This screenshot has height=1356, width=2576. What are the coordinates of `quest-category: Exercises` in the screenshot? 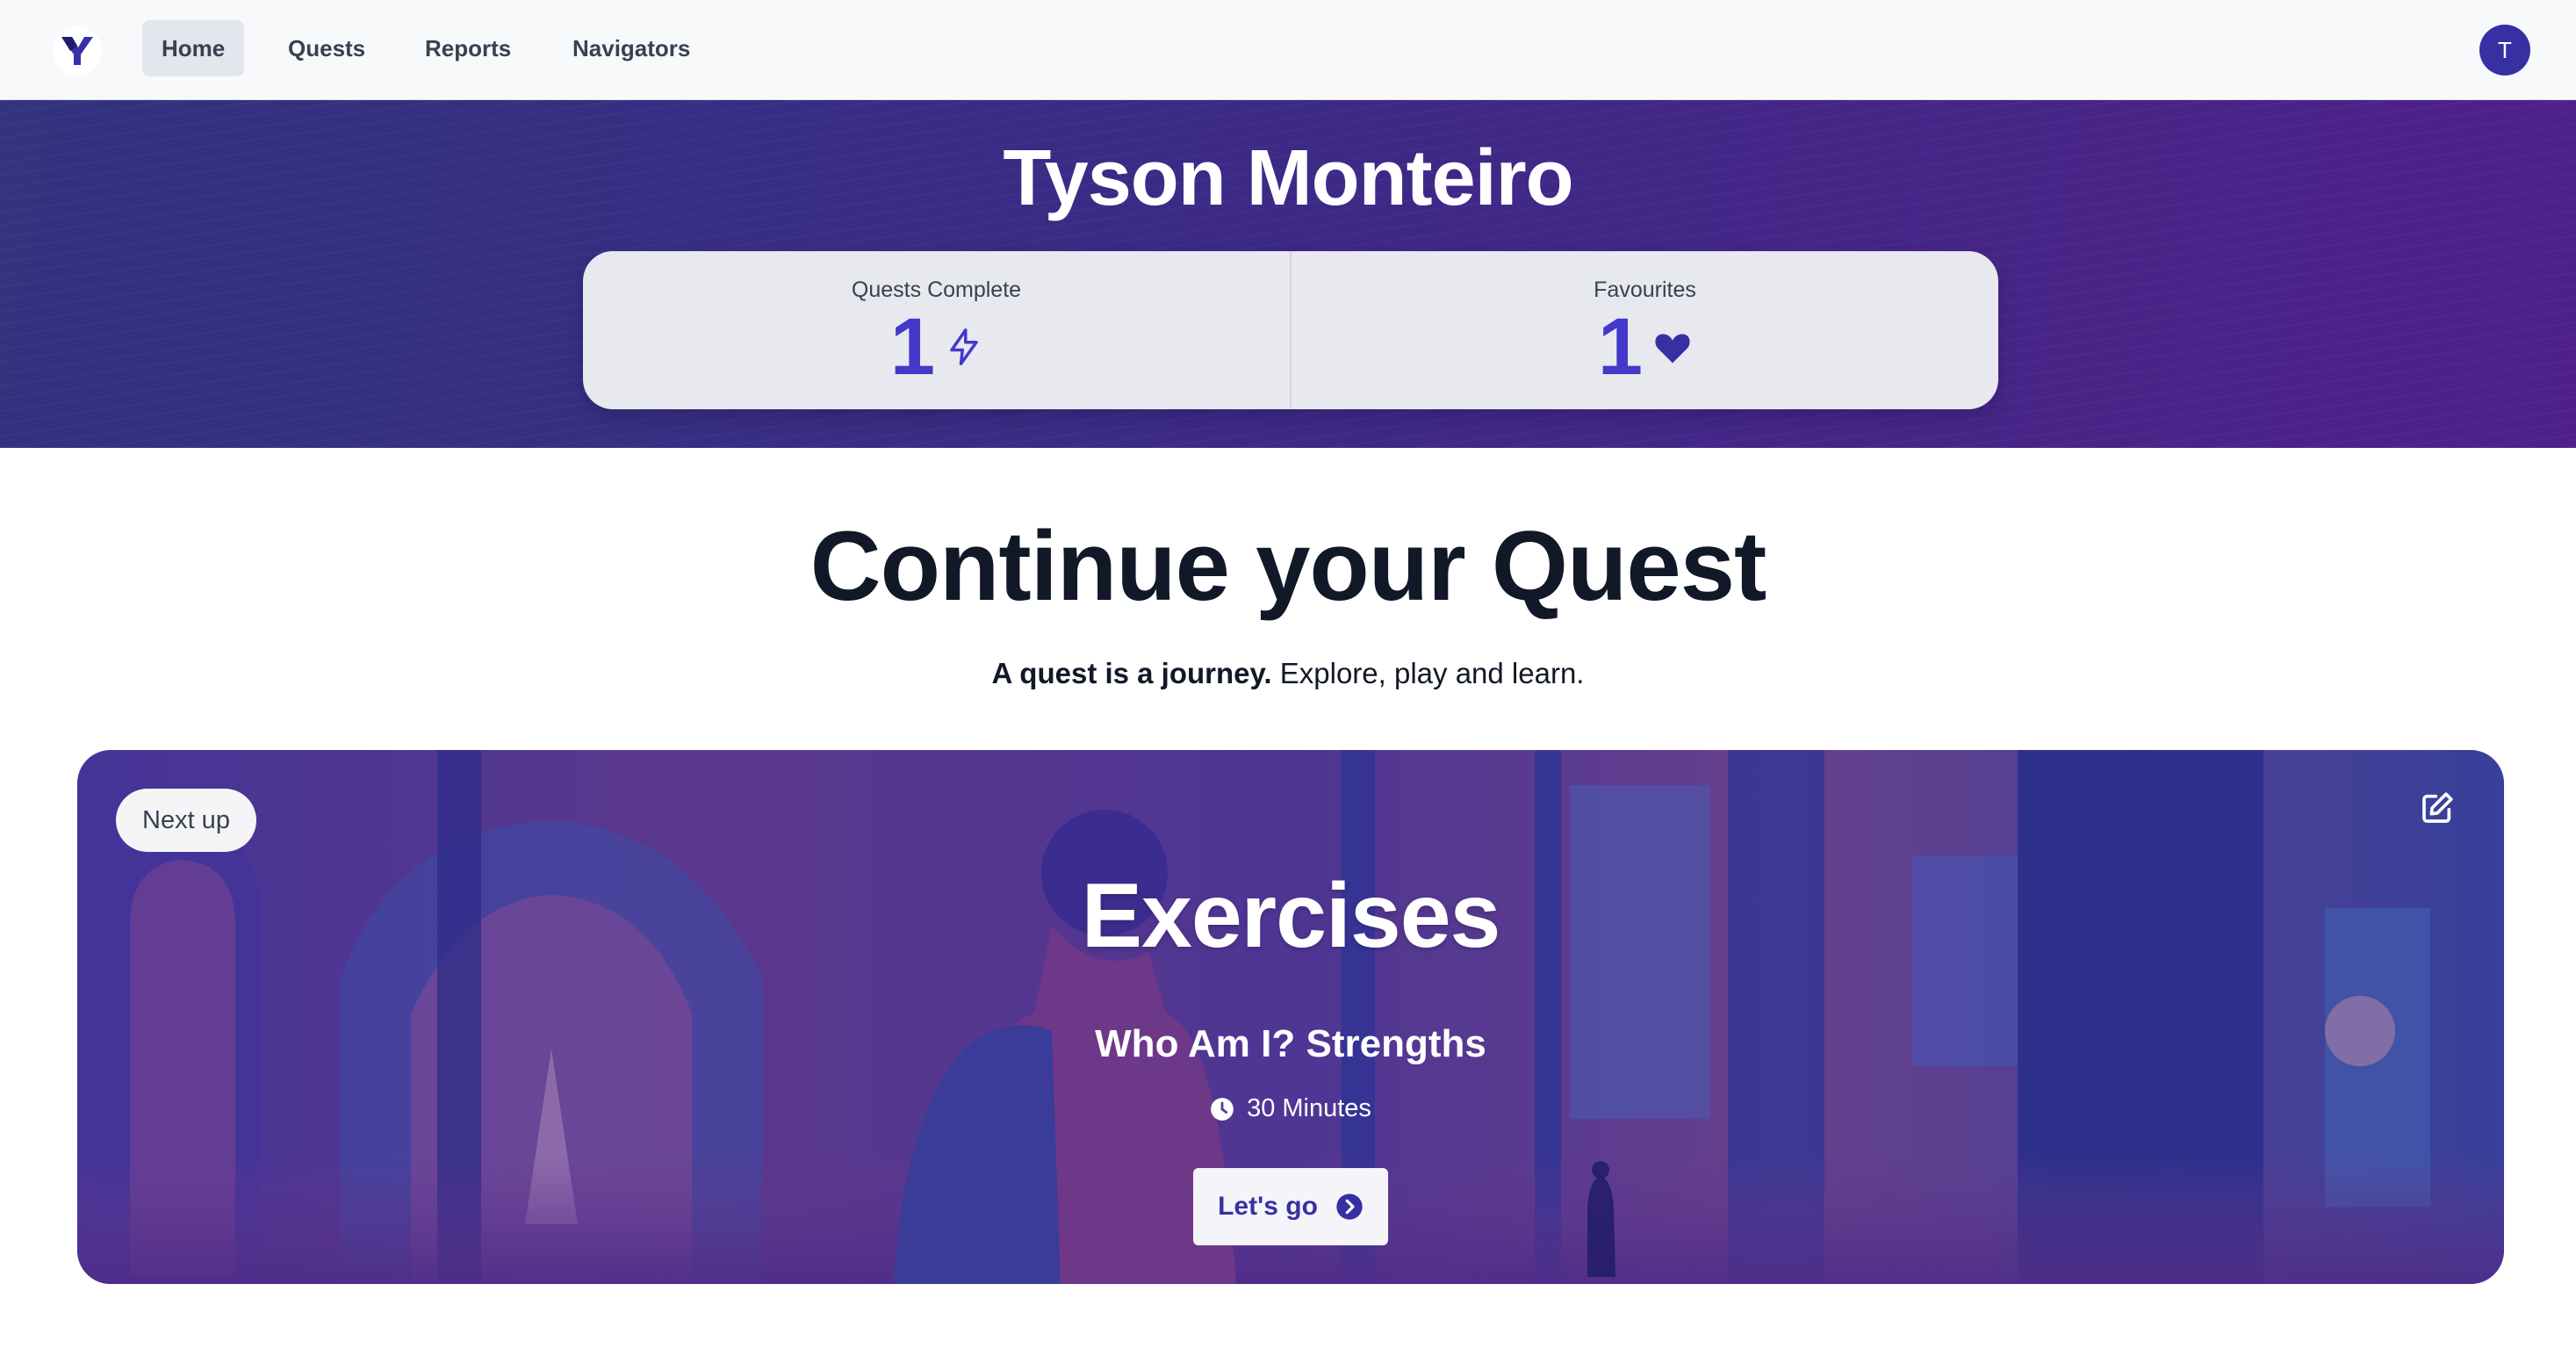 It's located at (1291, 916).